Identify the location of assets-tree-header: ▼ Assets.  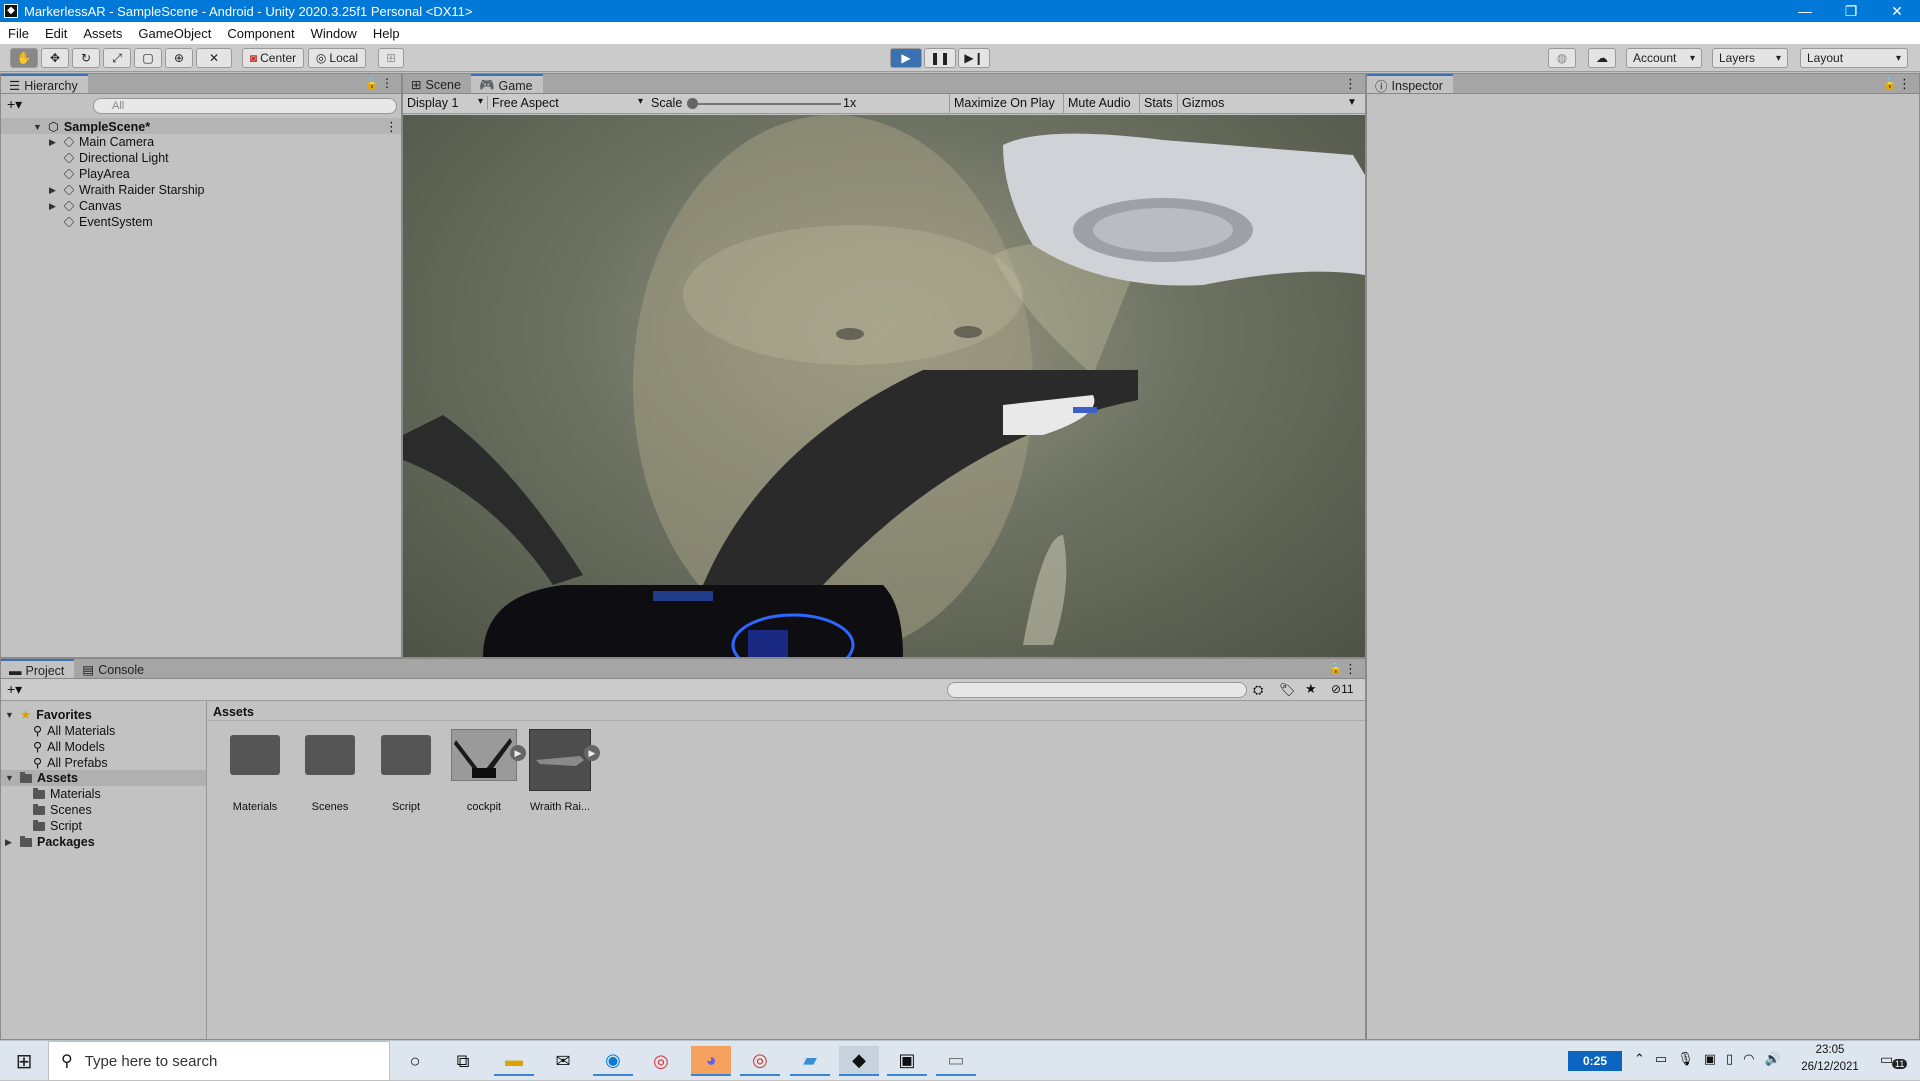
(41, 778).